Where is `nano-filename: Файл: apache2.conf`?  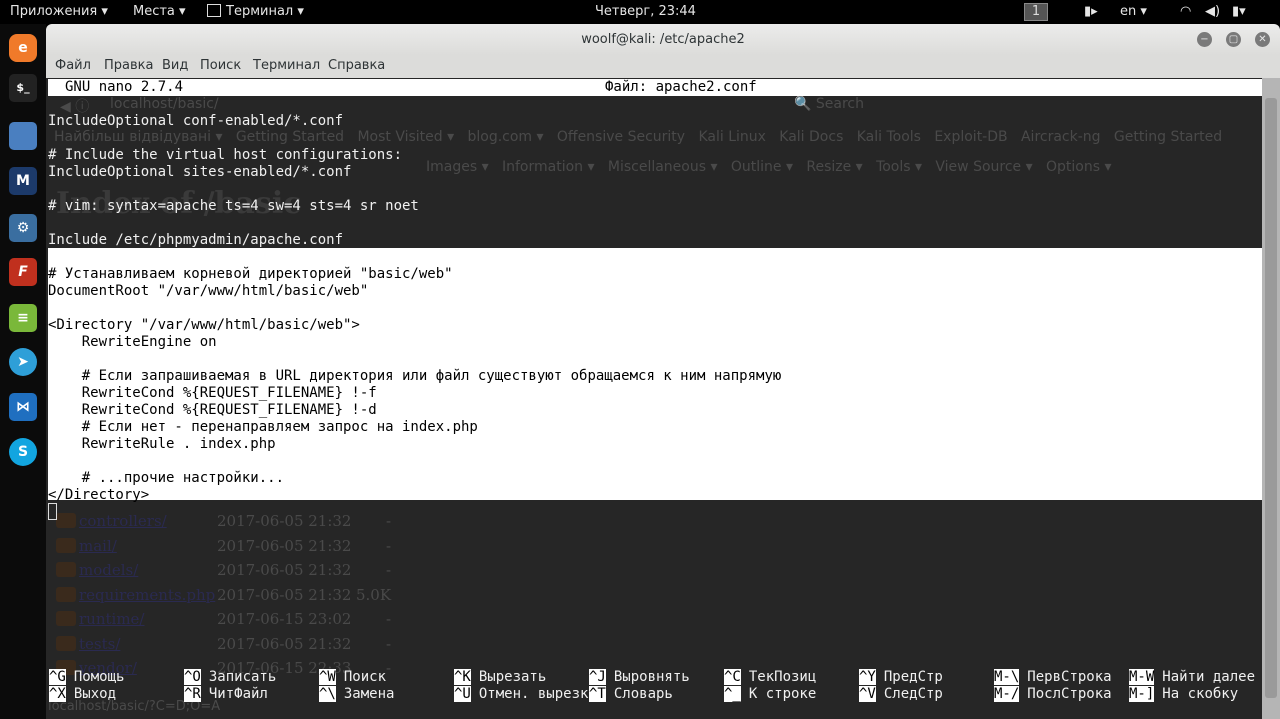 nano-filename: Файл: apache2.conf is located at coordinates (681, 87).